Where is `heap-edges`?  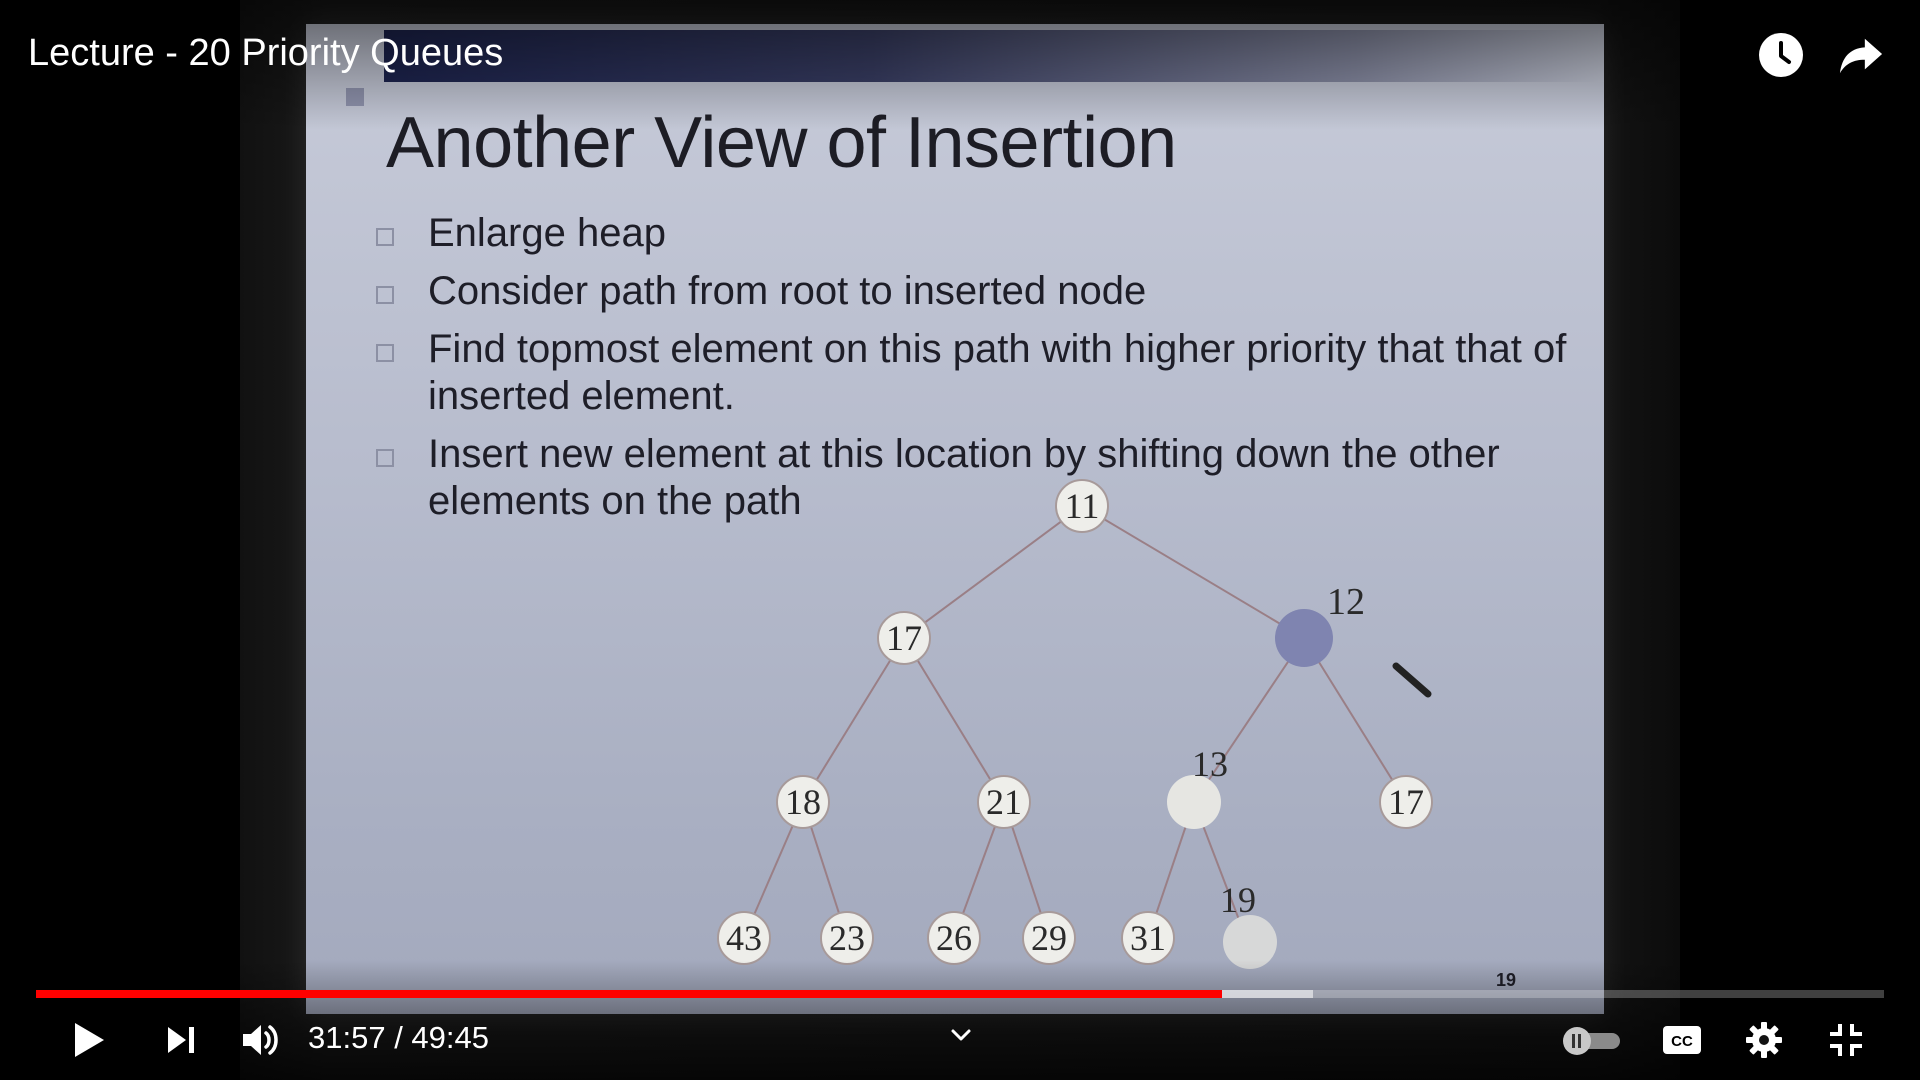 heap-edges is located at coordinates (1075, 722).